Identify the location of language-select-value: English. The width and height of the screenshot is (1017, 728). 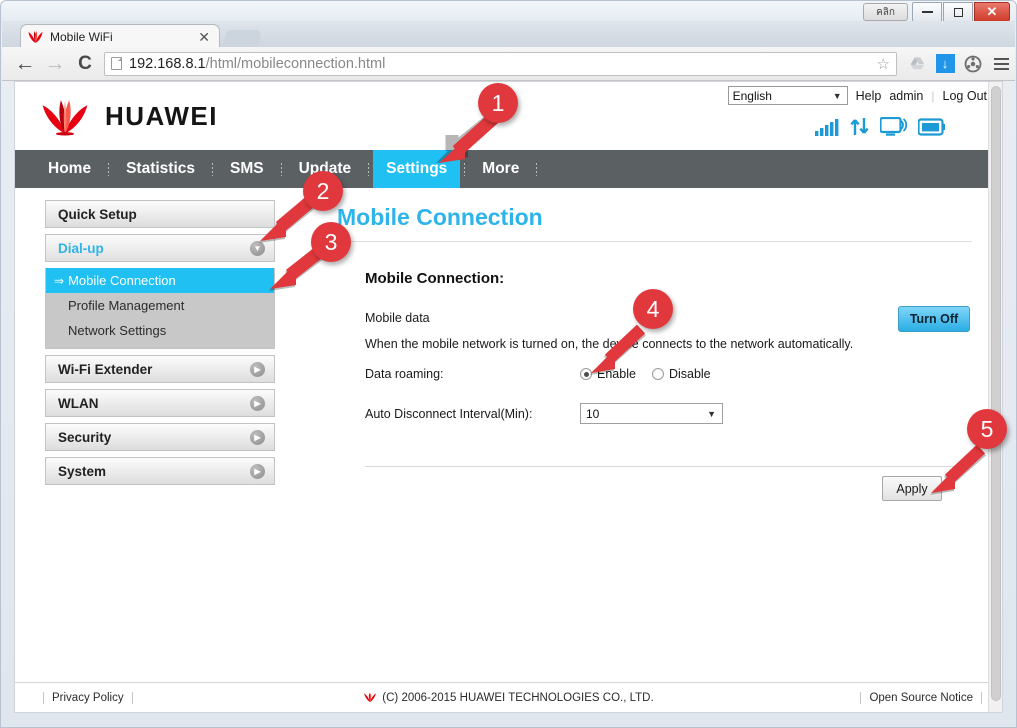
(752, 95).